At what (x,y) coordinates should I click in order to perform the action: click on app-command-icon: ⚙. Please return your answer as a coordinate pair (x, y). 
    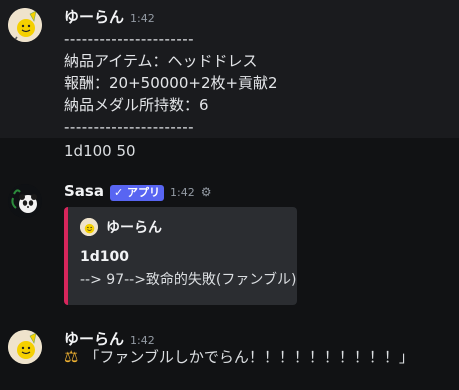
    Looking at the image, I should click on (206, 192).